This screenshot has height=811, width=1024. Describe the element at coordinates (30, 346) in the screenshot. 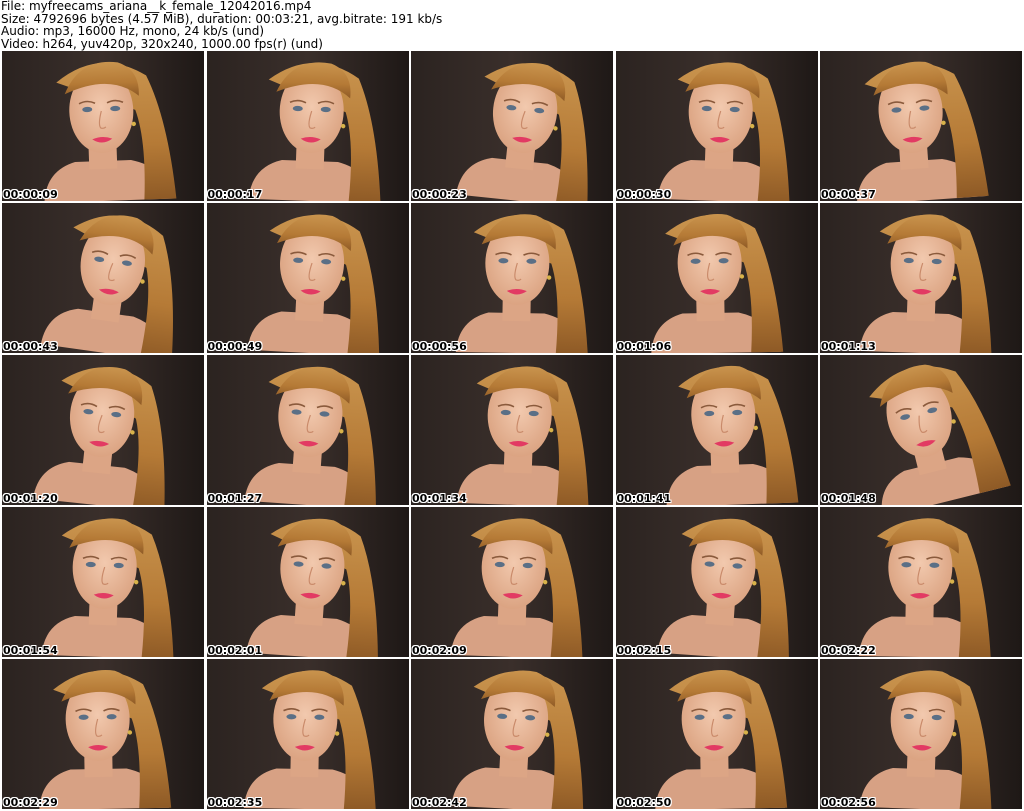

I see `frame-timestamp: 00:00:43` at that location.